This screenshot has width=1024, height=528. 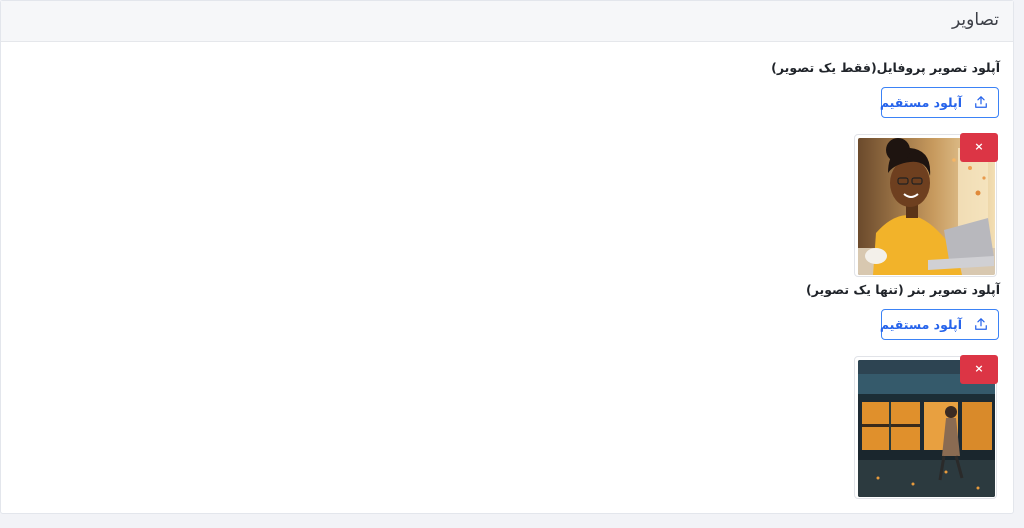 What do you see at coordinates (926, 205) in the screenshot?
I see `profile-image-preview: ×` at bounding box center [926, 205].